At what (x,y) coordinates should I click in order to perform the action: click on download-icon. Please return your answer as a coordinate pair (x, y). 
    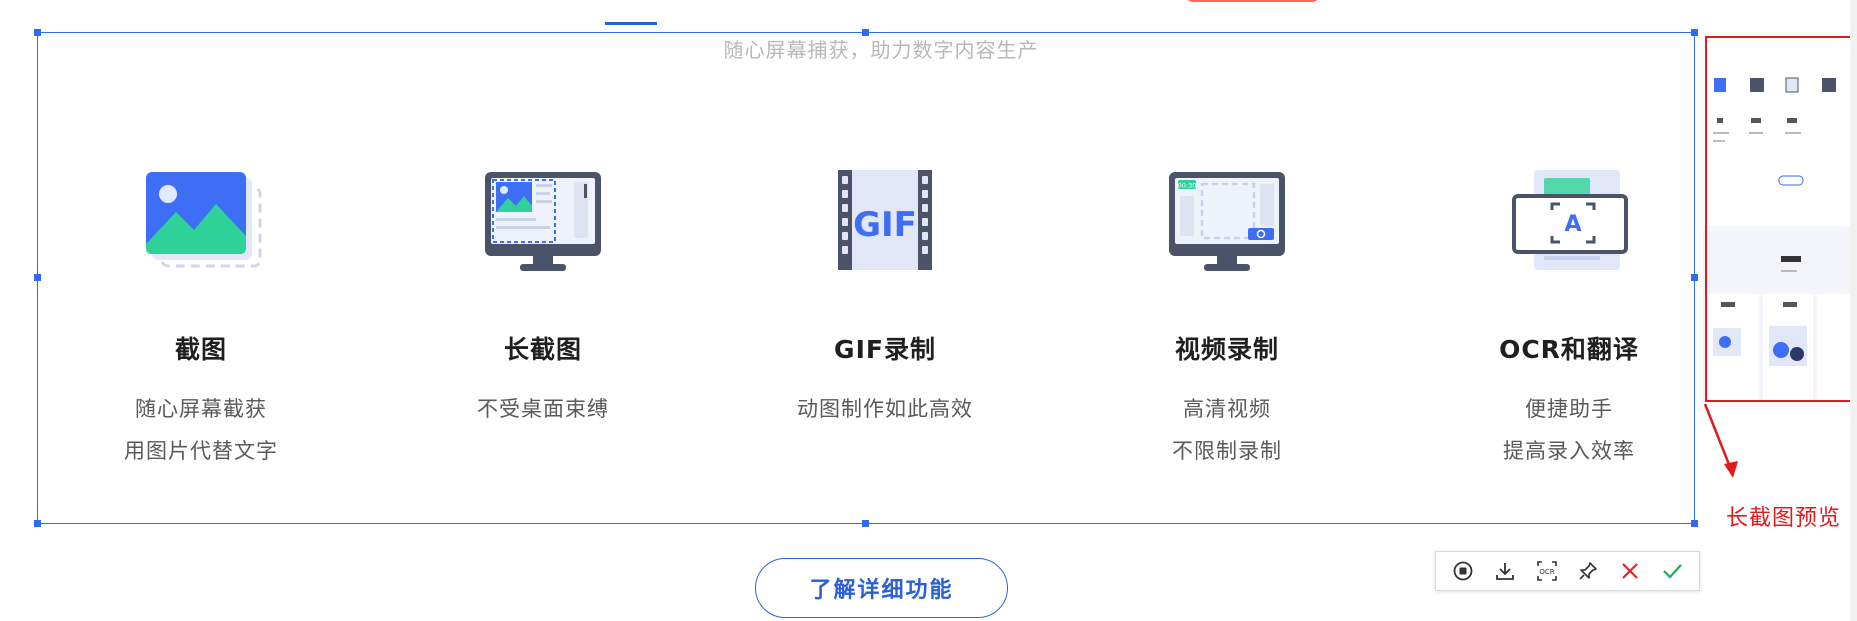
    Looking at the image, I should click on (1504, 571).